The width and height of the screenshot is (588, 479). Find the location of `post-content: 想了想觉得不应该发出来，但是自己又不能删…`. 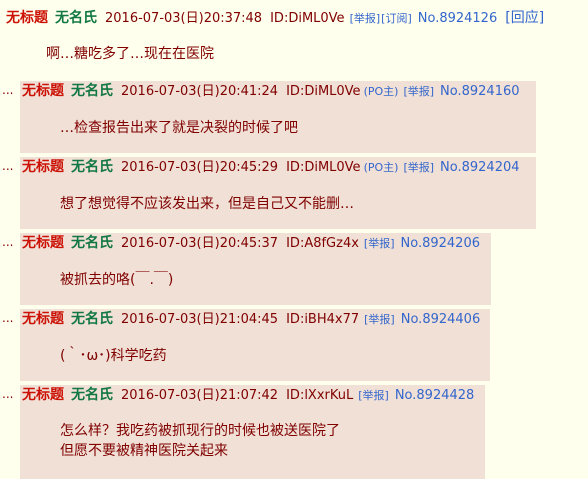

post-content: 想了想觉得不应该发出来，但是自己又不能删… is located at coordinates (207, 204).